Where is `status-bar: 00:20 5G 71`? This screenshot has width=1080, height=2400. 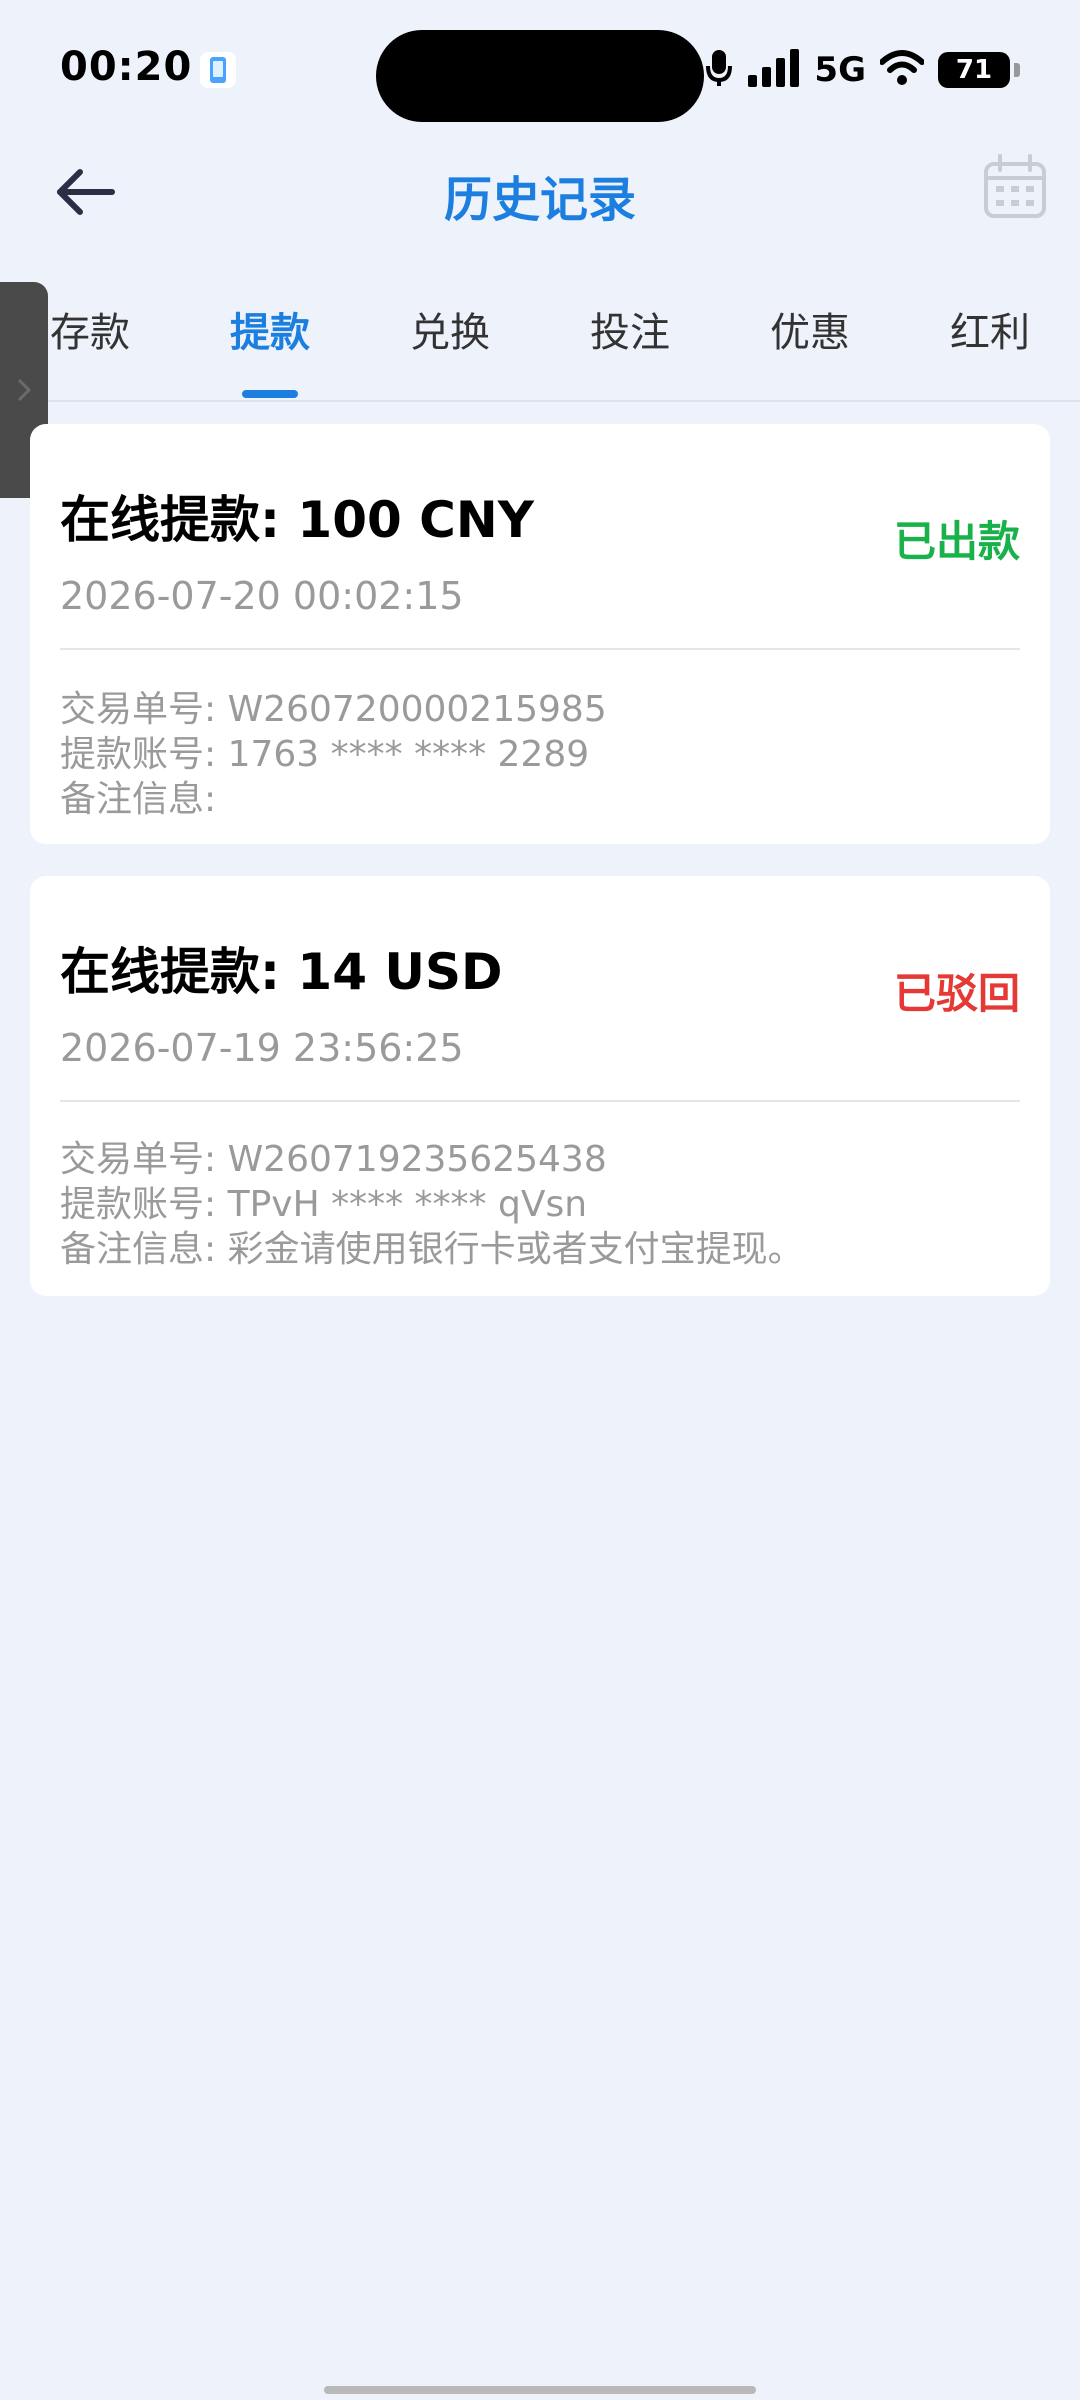
status-bar: 00:20 5G 71 is located at coordinates (540, 70).